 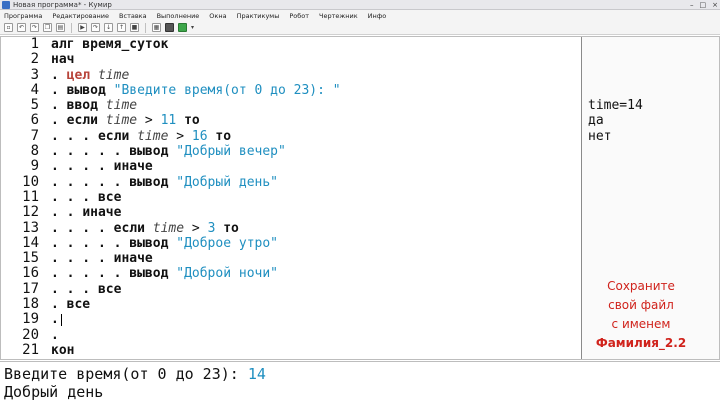 I want to click on code-token: алг время_суток, so click(x=110, y=44).